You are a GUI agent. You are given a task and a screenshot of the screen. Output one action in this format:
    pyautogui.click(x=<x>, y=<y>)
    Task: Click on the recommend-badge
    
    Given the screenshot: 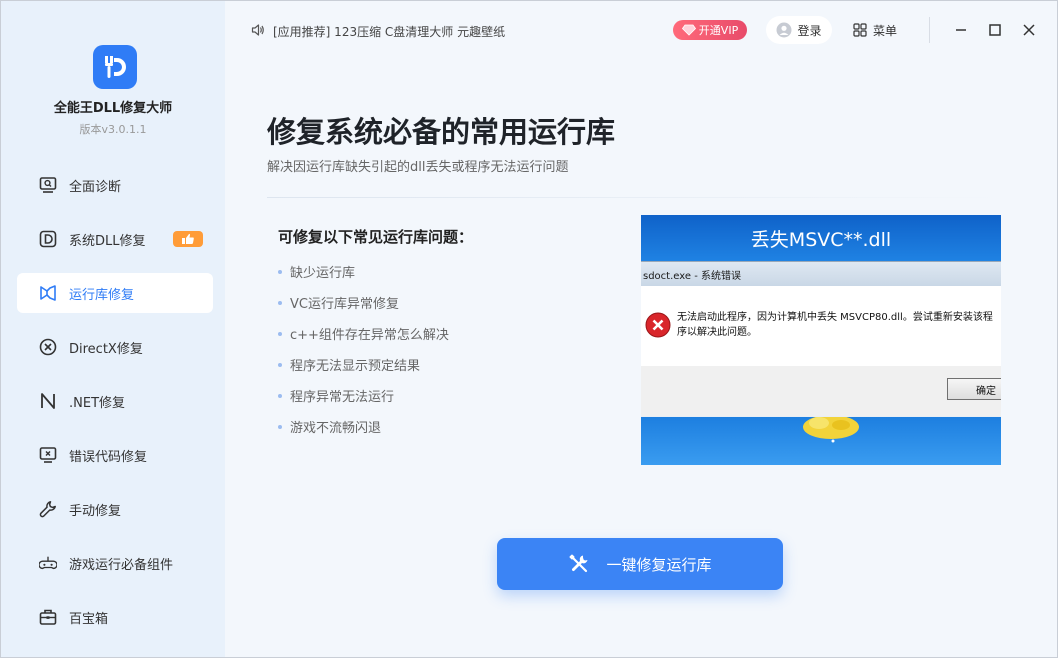 What is the action you would take?
    pyautogui.click(x=188, y=239)
    